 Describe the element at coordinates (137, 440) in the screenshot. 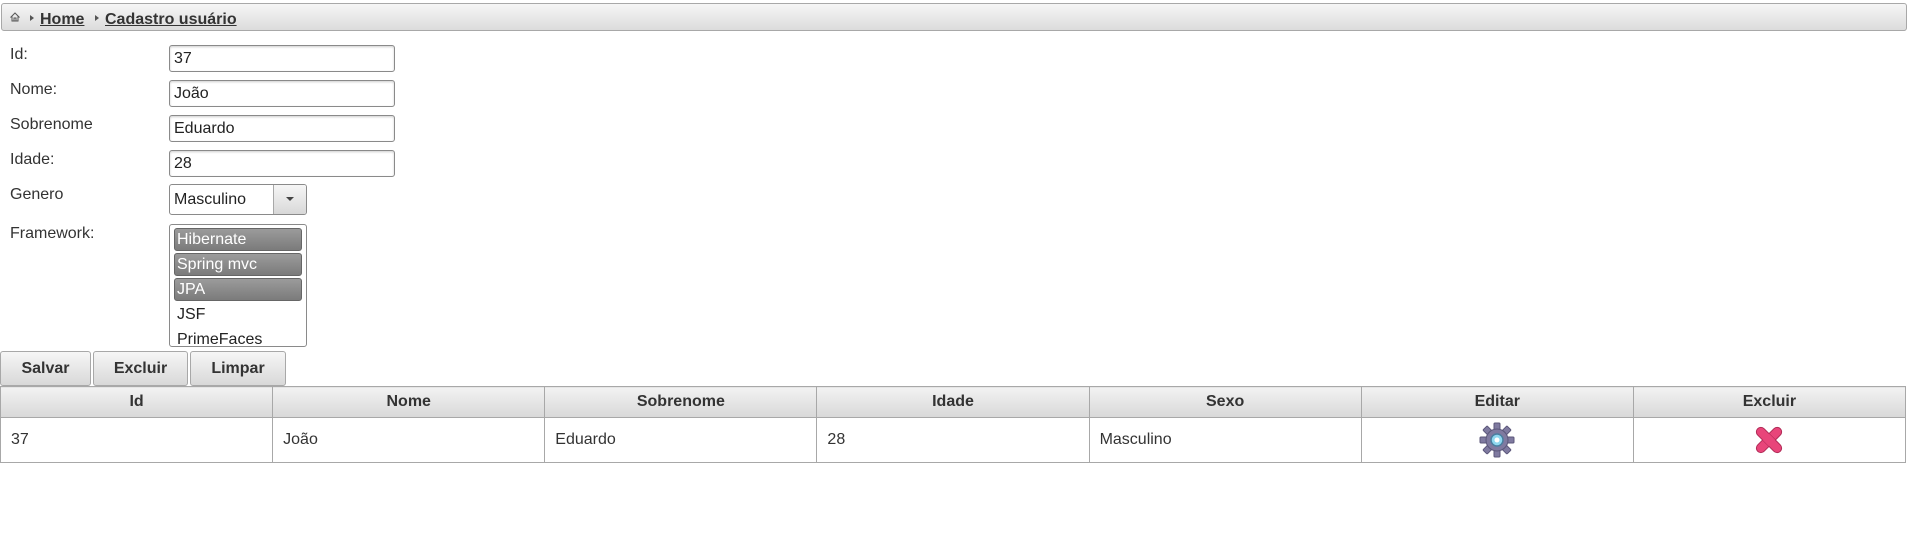

I see `cell-id: 37` at that location.